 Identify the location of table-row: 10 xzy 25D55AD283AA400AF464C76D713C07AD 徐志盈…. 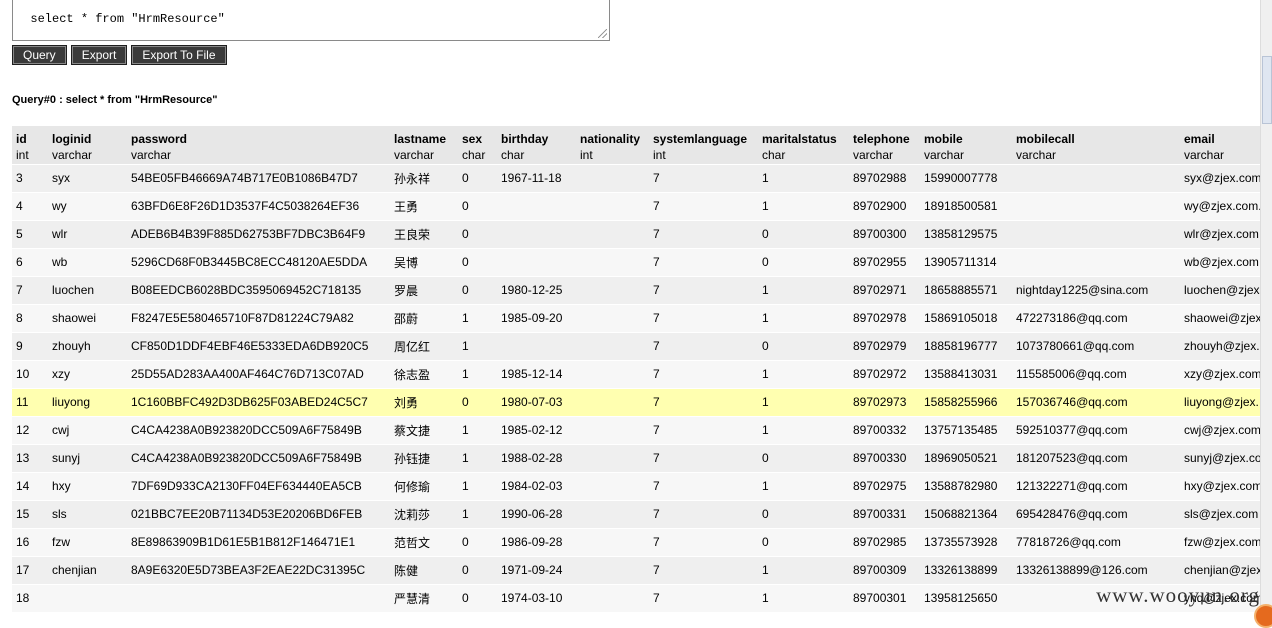
(639, 373).